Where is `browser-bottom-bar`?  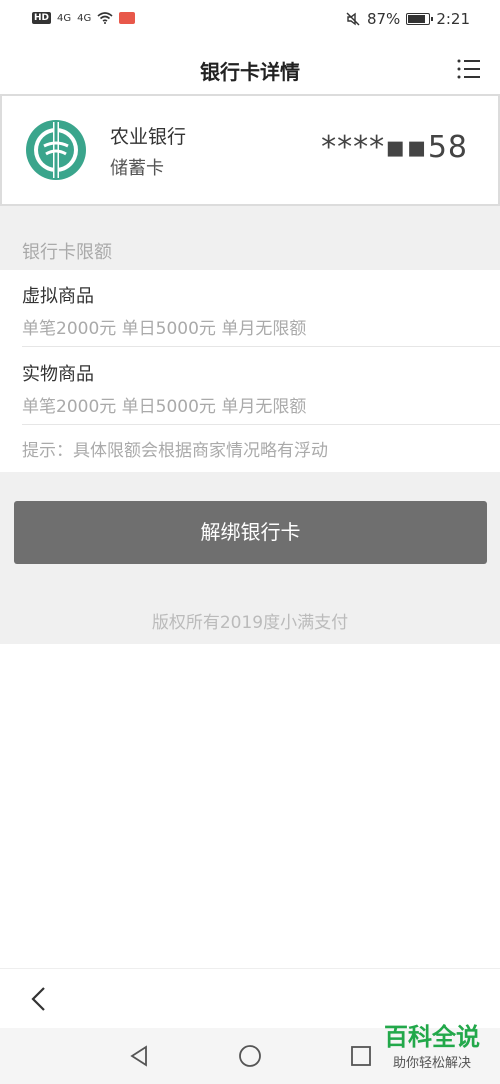
browser-bottom-bar is located at coordinates (250, 998).